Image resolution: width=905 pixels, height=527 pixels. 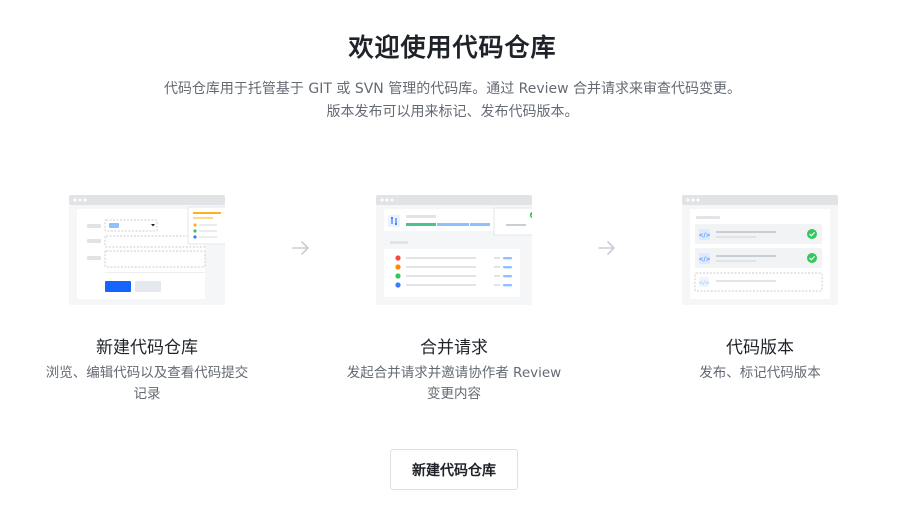 What do you see at coordinates (454, 469) in the screenshot?
I see `create-repository-button: 新建代码仓库` at bounding box center [454, 469].